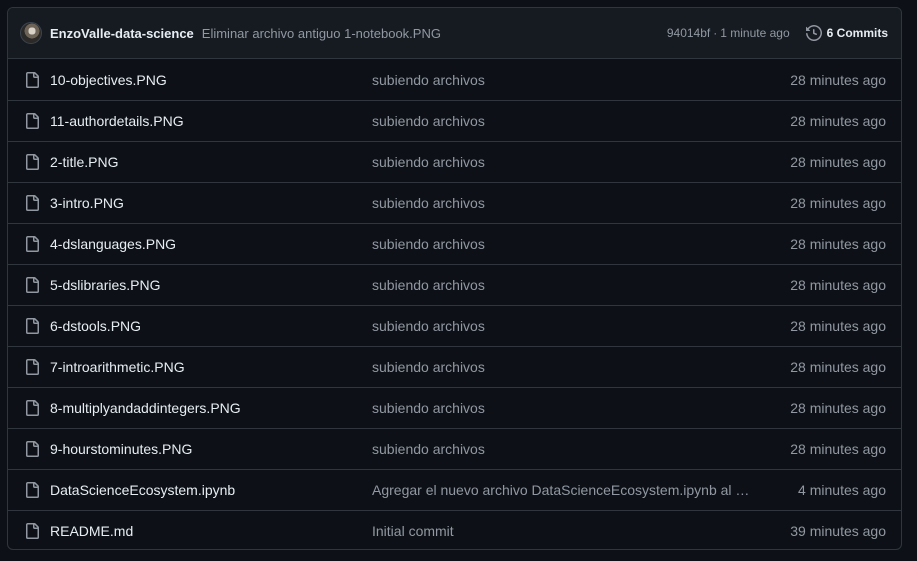 The image size is (917, 561). I want to click on file-name-link: README.md, so click(211, 531).